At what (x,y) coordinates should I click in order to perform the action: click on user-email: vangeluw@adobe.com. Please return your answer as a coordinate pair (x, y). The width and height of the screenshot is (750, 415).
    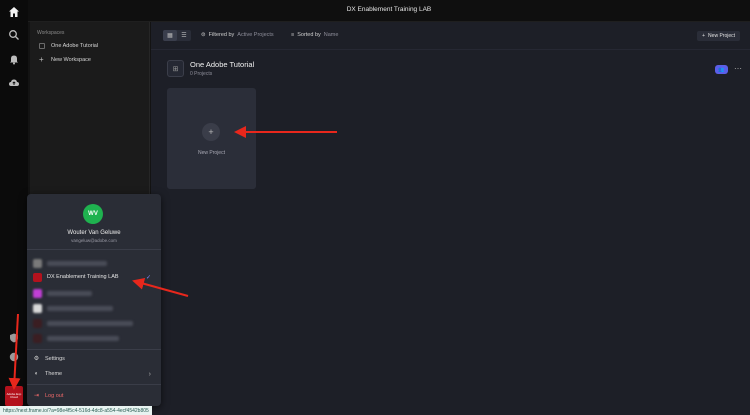
    Looking at the image, I should click on (94, 240).